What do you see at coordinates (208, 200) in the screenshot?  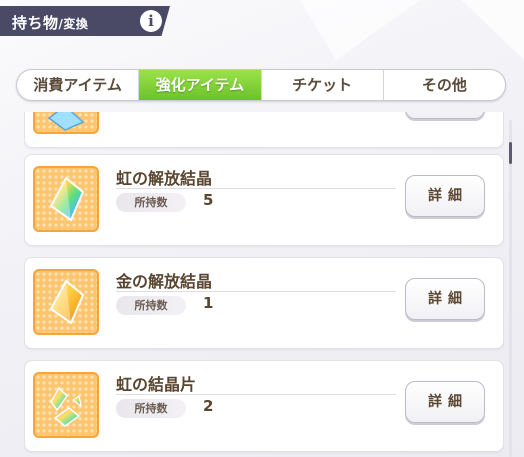 I see `quantity-value: 5` at bounding box center [208, 200].